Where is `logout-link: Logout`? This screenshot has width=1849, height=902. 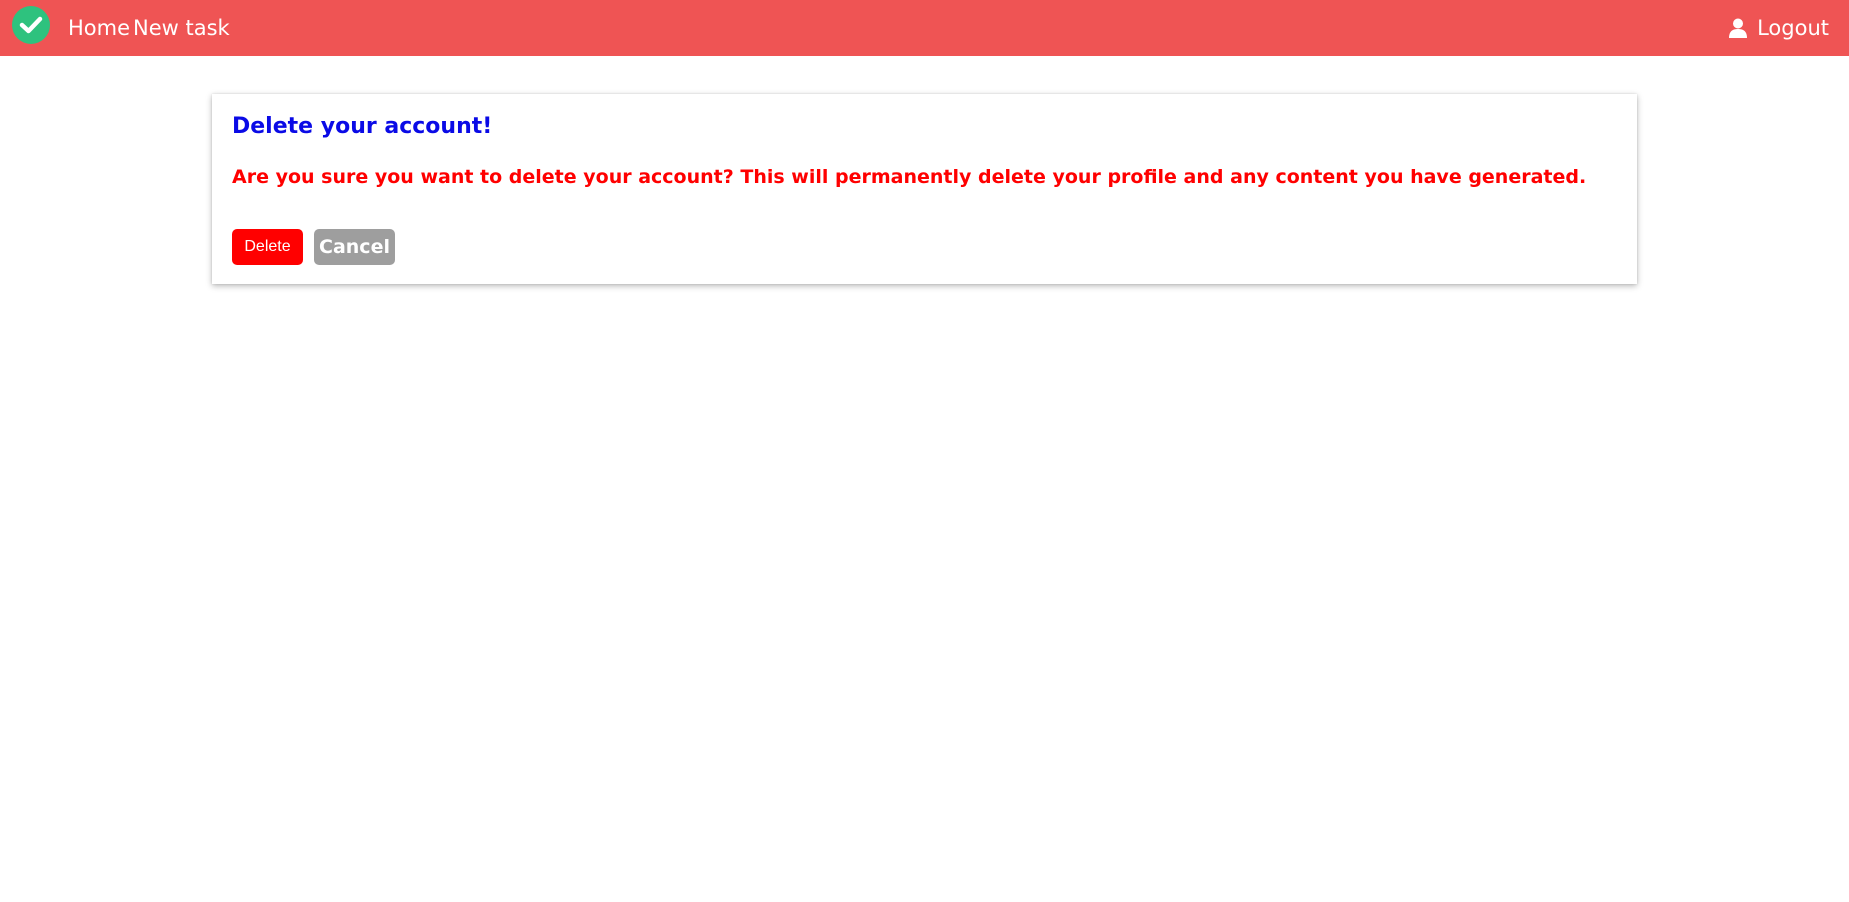
logout-link: Logout is located at coordinates (1779, 28).